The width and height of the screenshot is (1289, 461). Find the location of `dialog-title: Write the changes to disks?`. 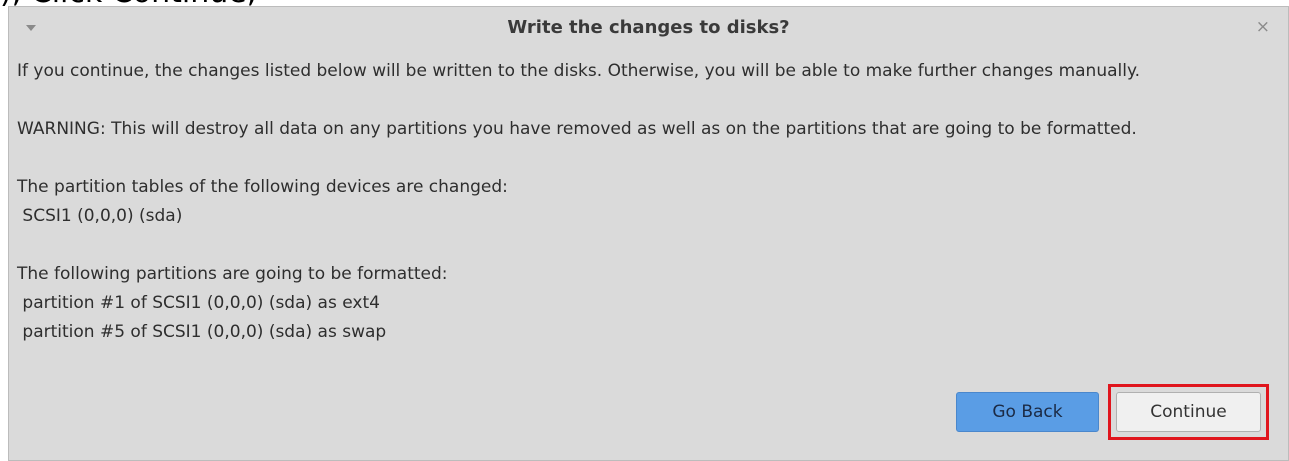

dialog-title: Write the changes to disks? is located at coordinates (648, 27).